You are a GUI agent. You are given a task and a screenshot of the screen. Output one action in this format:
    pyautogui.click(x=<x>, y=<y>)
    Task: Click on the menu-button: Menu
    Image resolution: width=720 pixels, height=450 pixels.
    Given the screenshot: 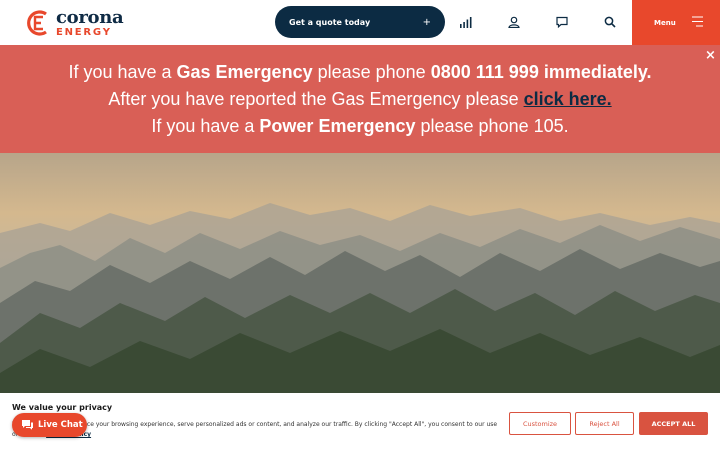 What is the action you would take?
    pyautogui.click(x=676, y=22)
    